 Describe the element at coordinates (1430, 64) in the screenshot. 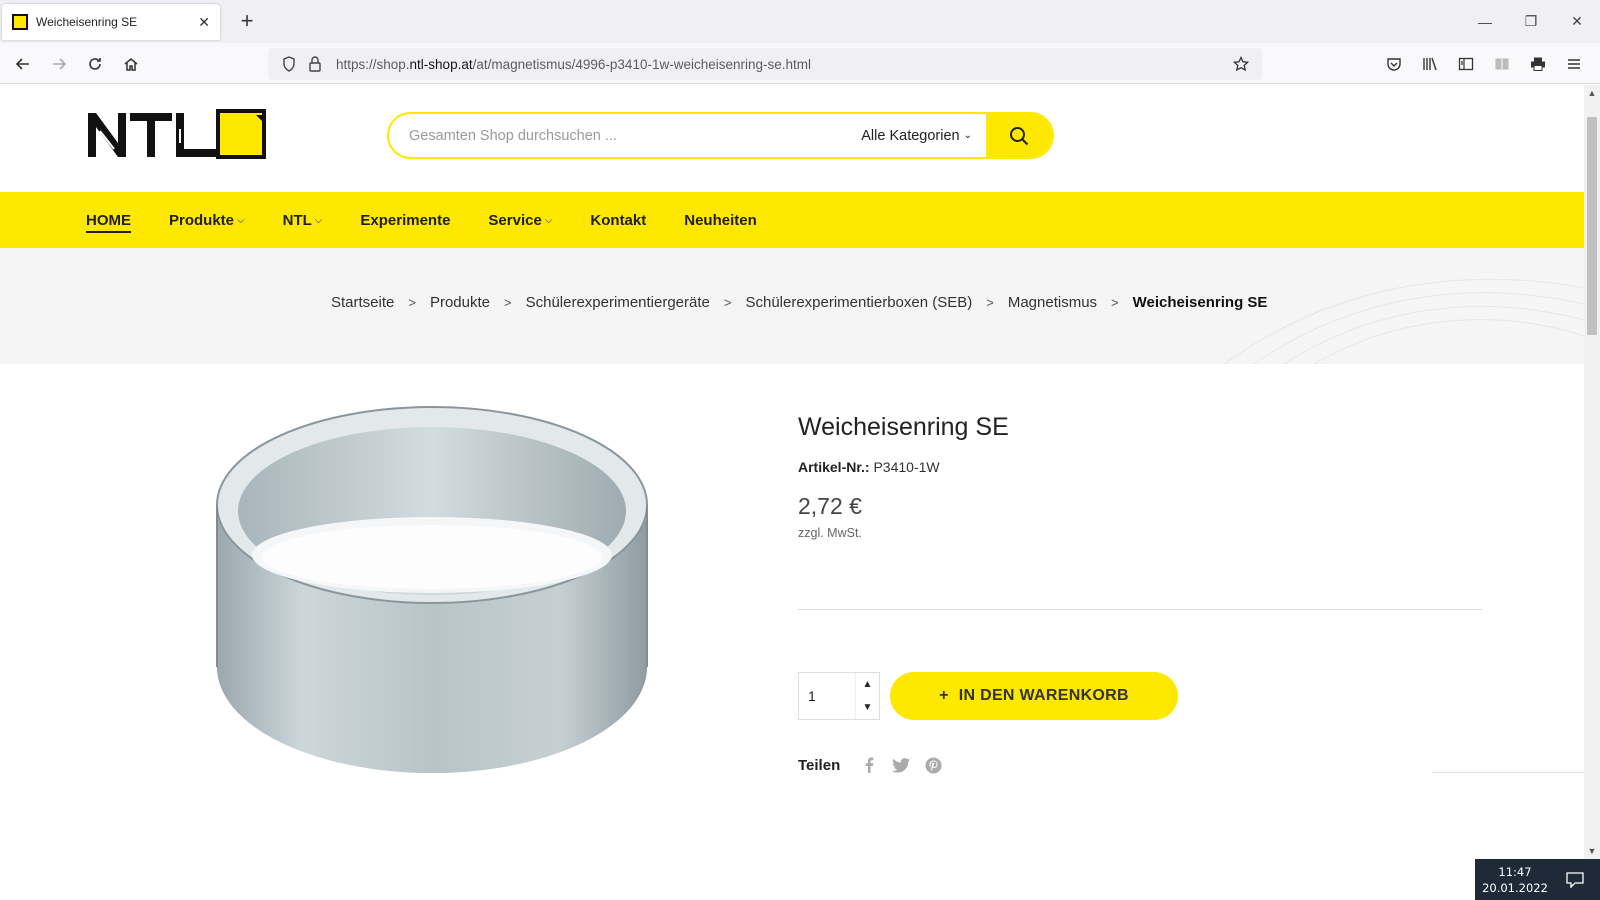

I see `library-icon` at that location.